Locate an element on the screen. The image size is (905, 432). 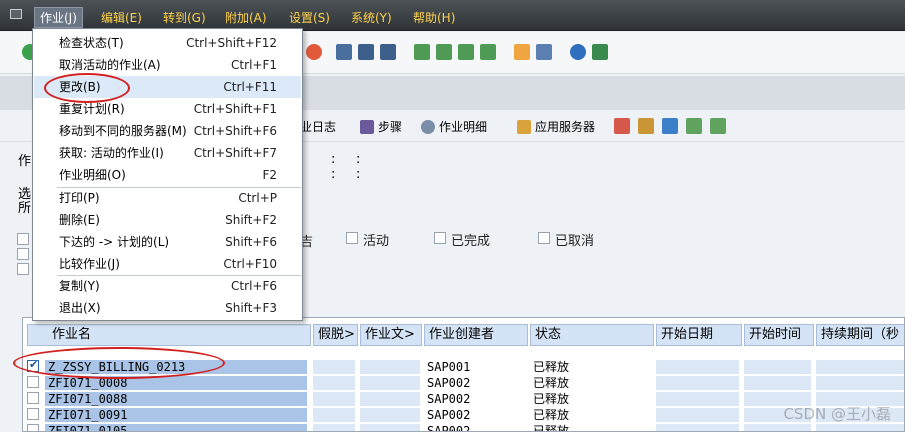
previous-page-icon is located at coordinates (444, 52).